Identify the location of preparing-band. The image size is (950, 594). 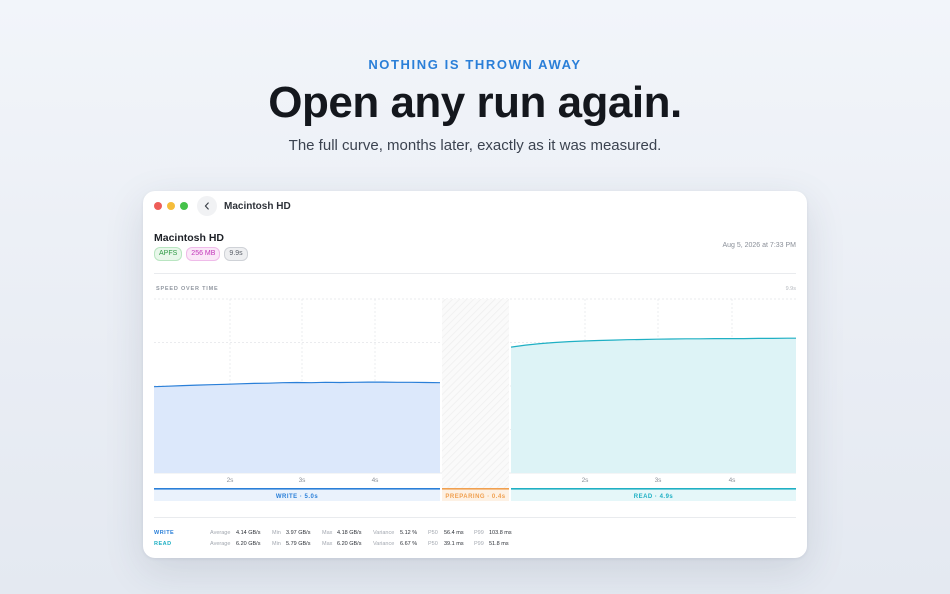
(475, 394).